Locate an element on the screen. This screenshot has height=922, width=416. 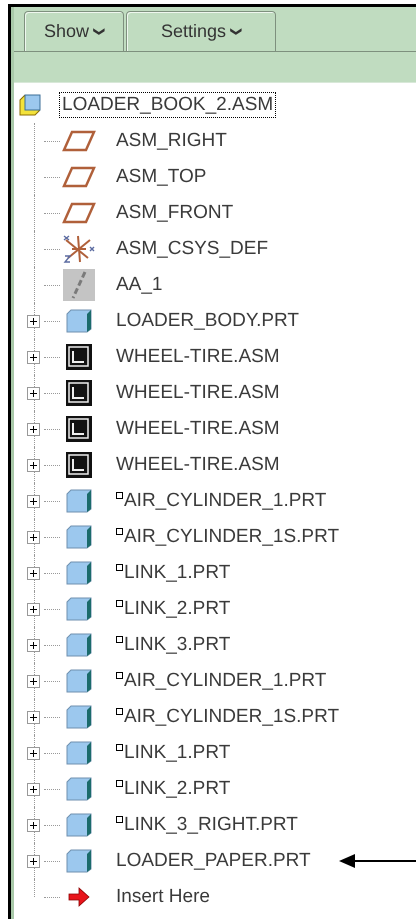
tree-item: ASM_TOP is located at coordinates (161, 177).